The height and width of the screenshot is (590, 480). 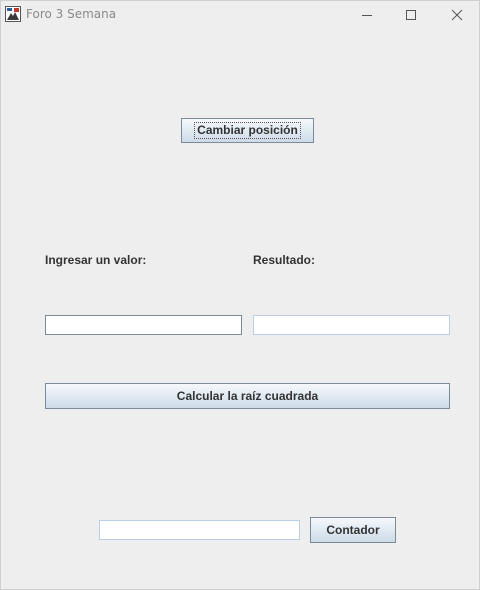 I want to click on calculate-sqrt-button: Calcular la raíz cuadrada, so click(x=247, y=396).